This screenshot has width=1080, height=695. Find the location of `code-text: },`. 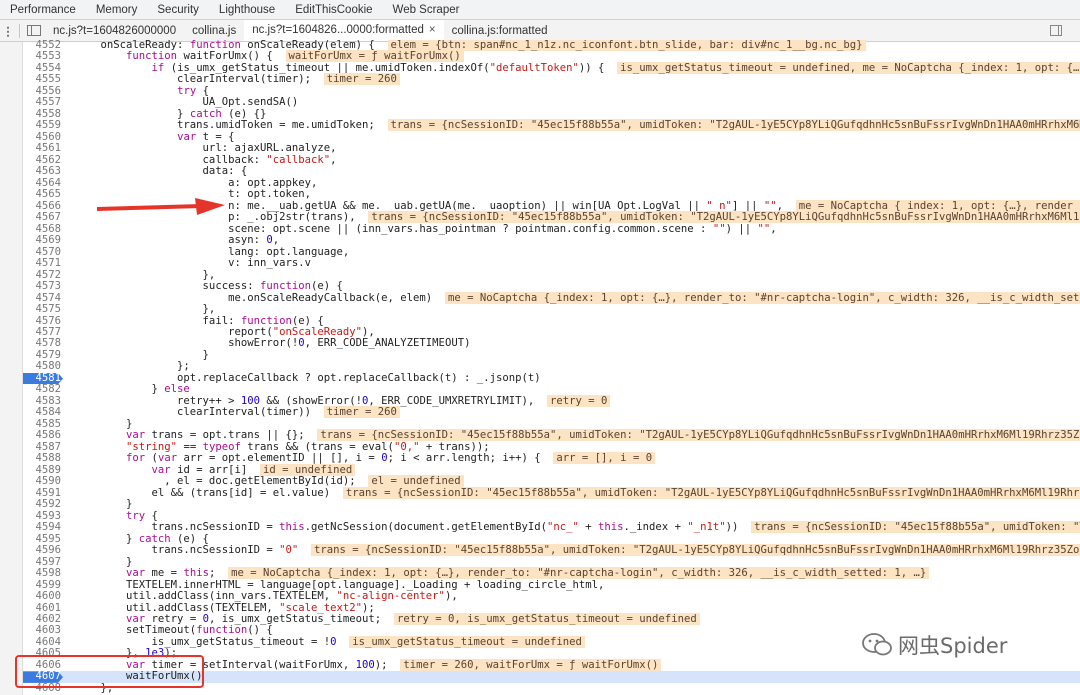

code-text: }, is located at coordinates (145, 309).